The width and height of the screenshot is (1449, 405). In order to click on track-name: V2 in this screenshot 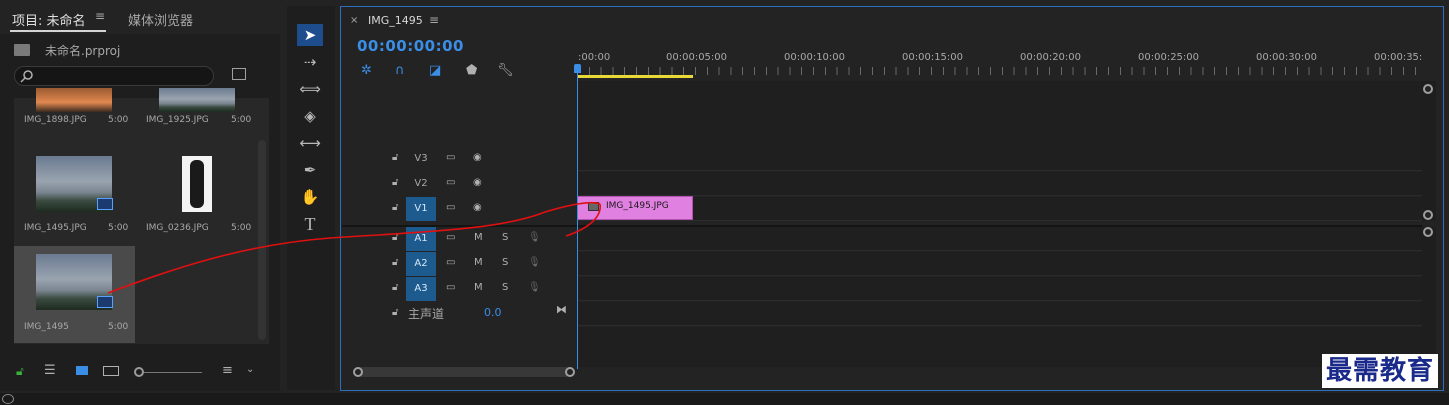, I will do `click(421, 184)`.